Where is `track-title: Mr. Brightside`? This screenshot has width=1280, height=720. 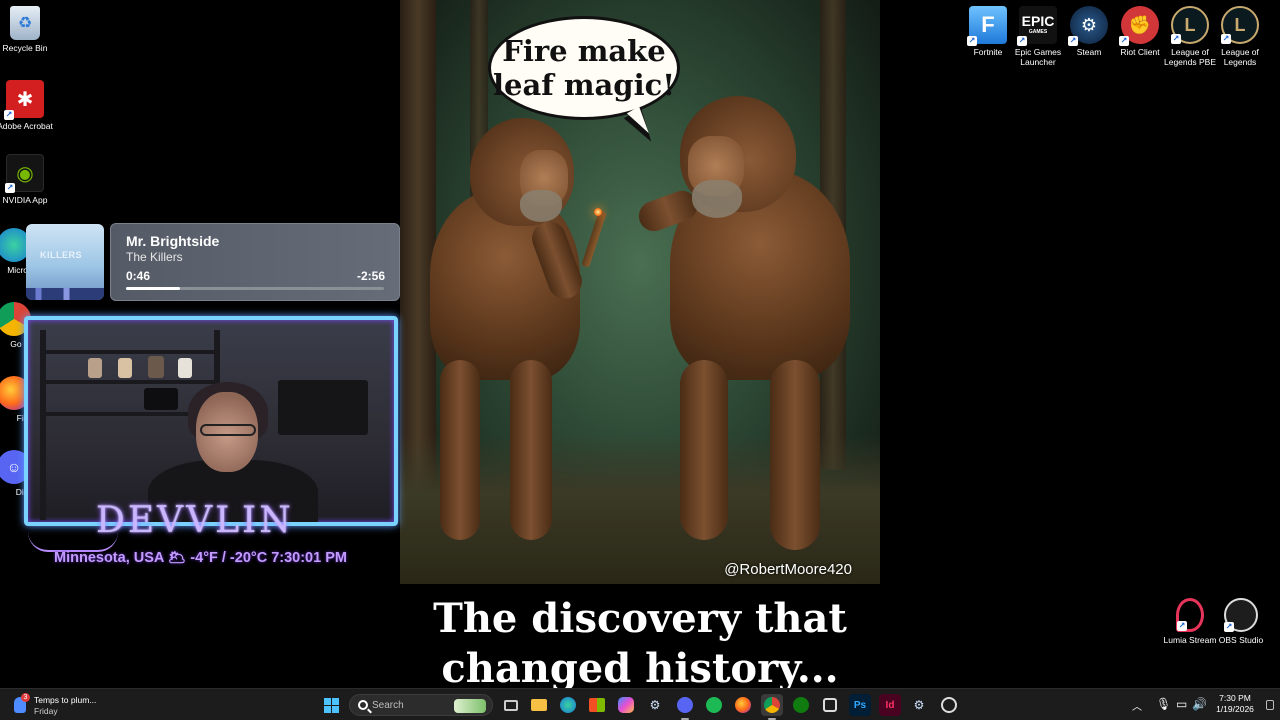 track-title: Mr. Brightside is located at coordinates (173, 241).